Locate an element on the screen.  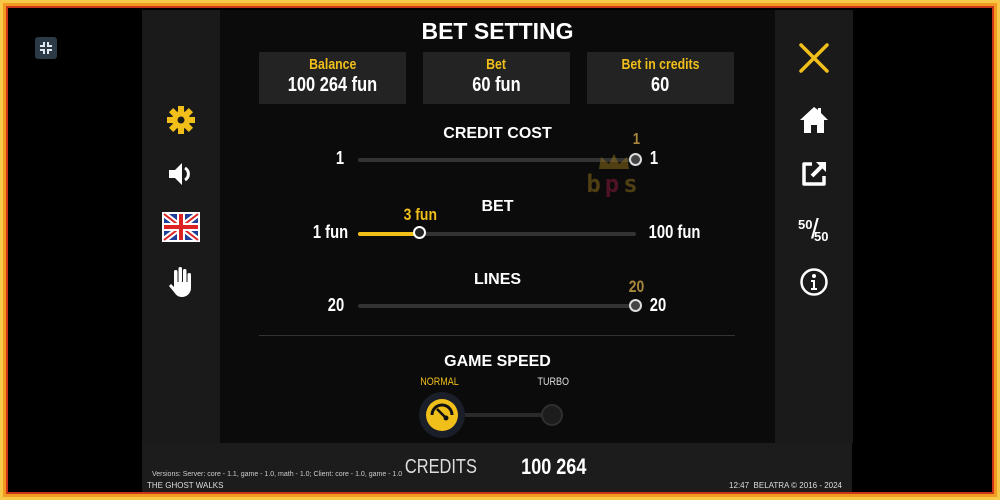
speed-turbo-label: TURBO is located at coordinates (553, 382).